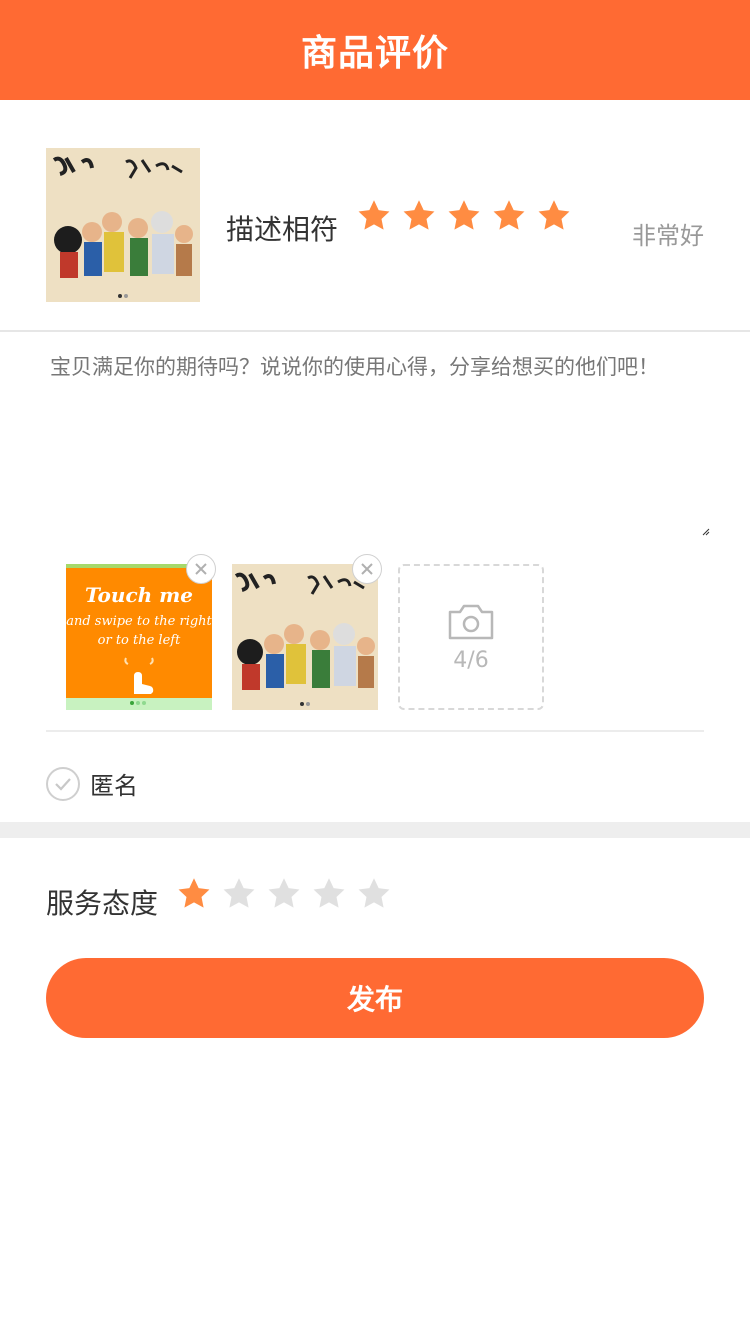 The height and width of the screenshot is (1334, 750). I want to click on anonymous-label: 匿名, so click(114, 786).